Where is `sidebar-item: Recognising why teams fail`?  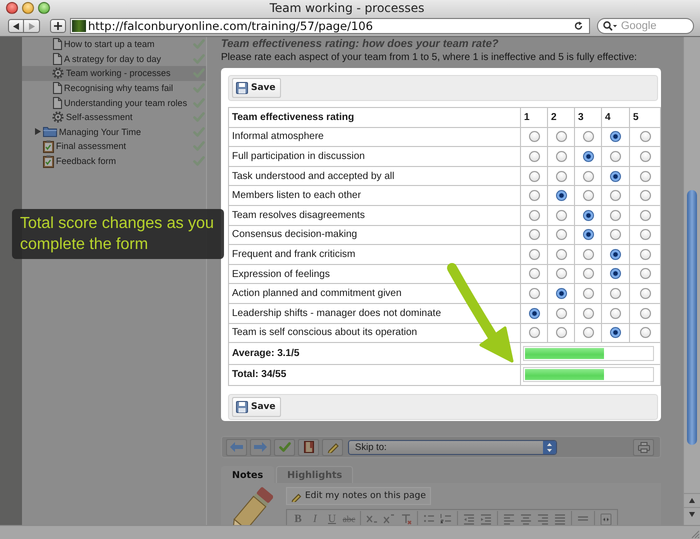
sidebar-item: Recognising why teams fail is located at coordinates (114, 88).